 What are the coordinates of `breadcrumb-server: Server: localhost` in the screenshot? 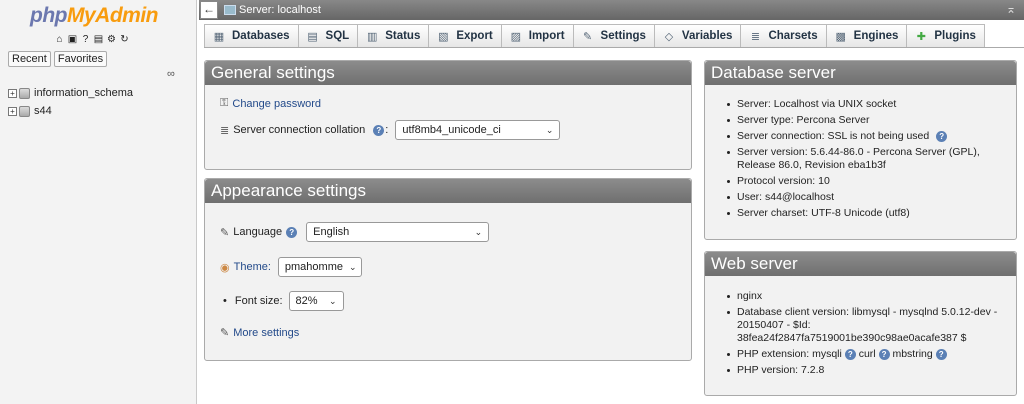 It's located at (280, 10).